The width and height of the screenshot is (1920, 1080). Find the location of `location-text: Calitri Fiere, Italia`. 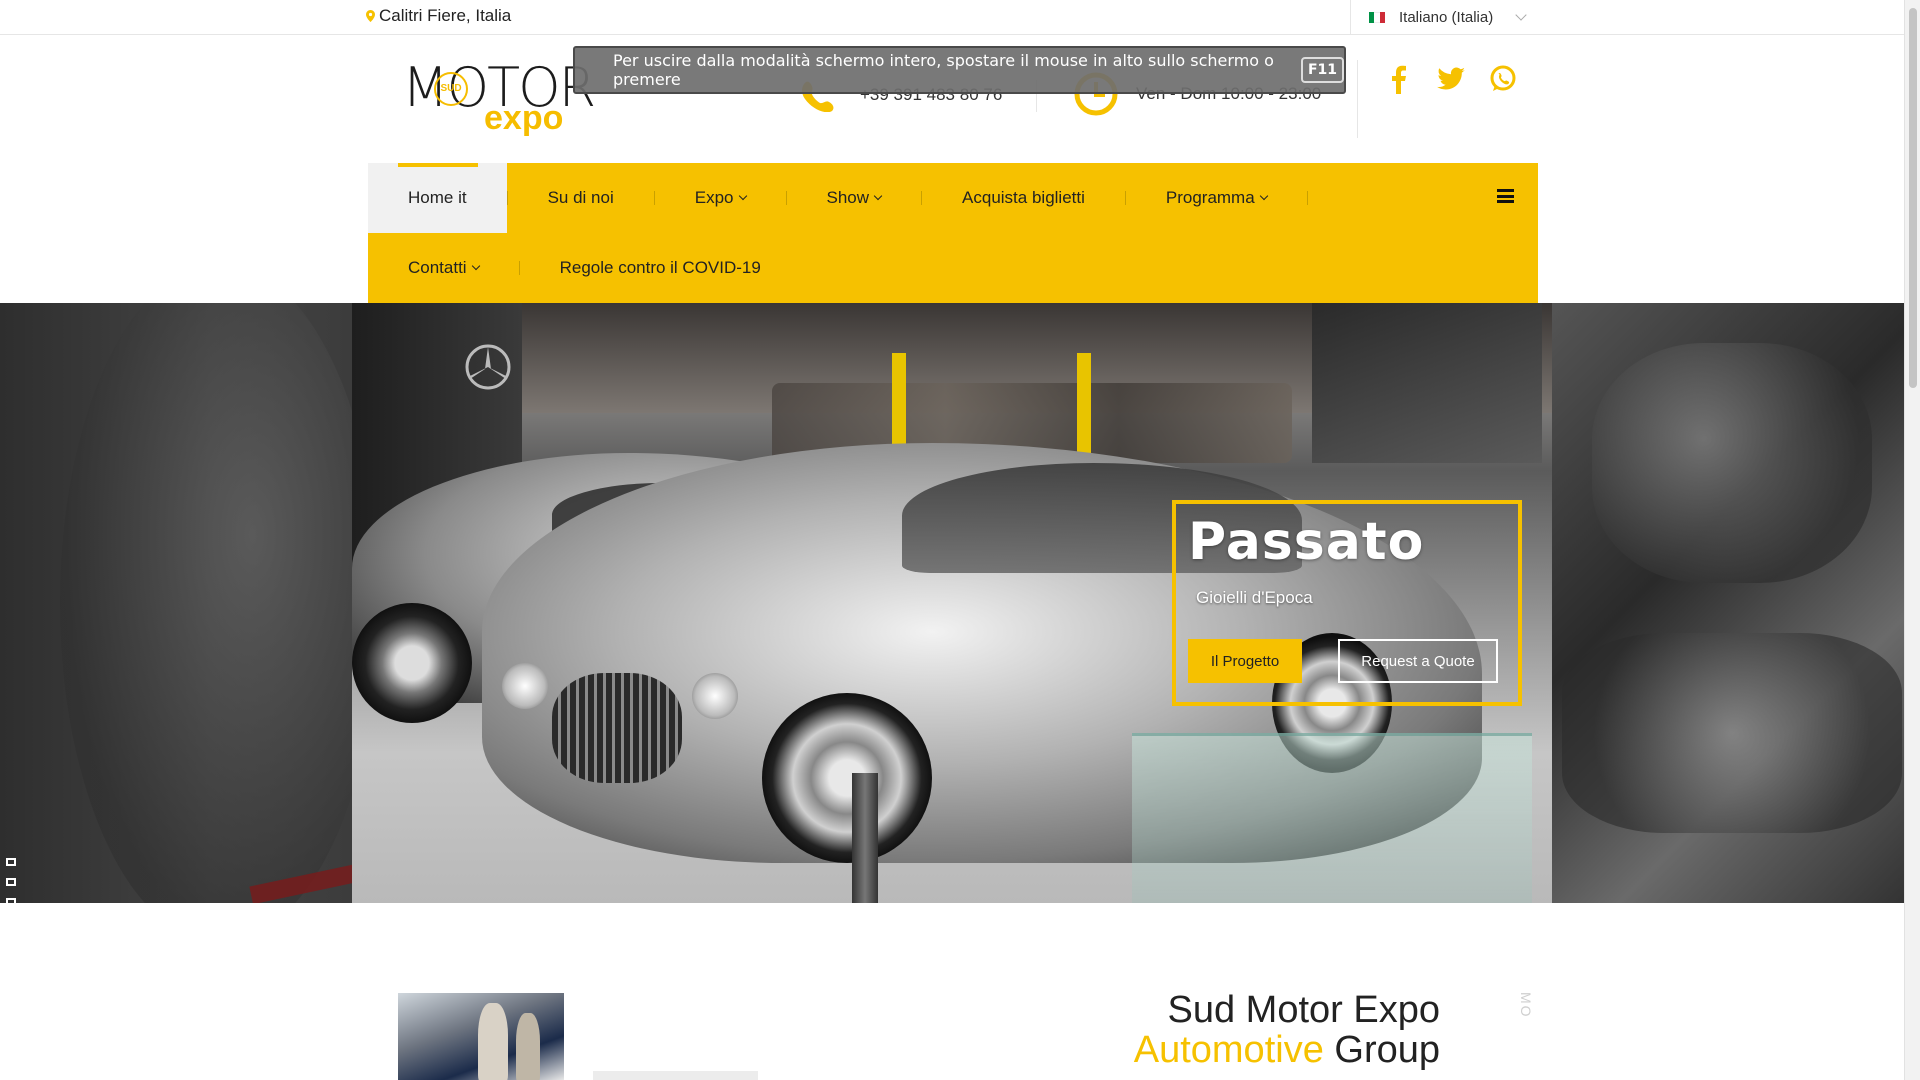

location-text: Calitri Fiere, Italia is located at coordinates (445, 15).